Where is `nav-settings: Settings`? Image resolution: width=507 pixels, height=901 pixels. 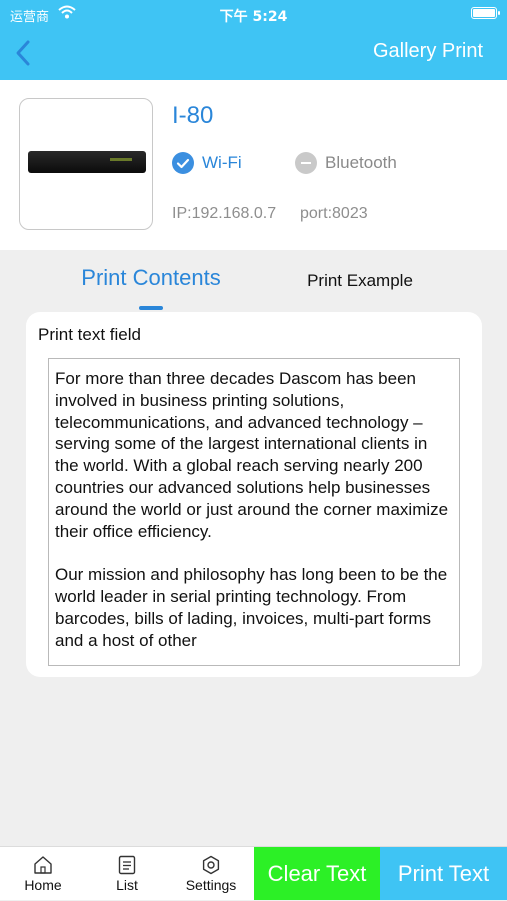 nav-settings: Settings is located at coordinates (211, 874).